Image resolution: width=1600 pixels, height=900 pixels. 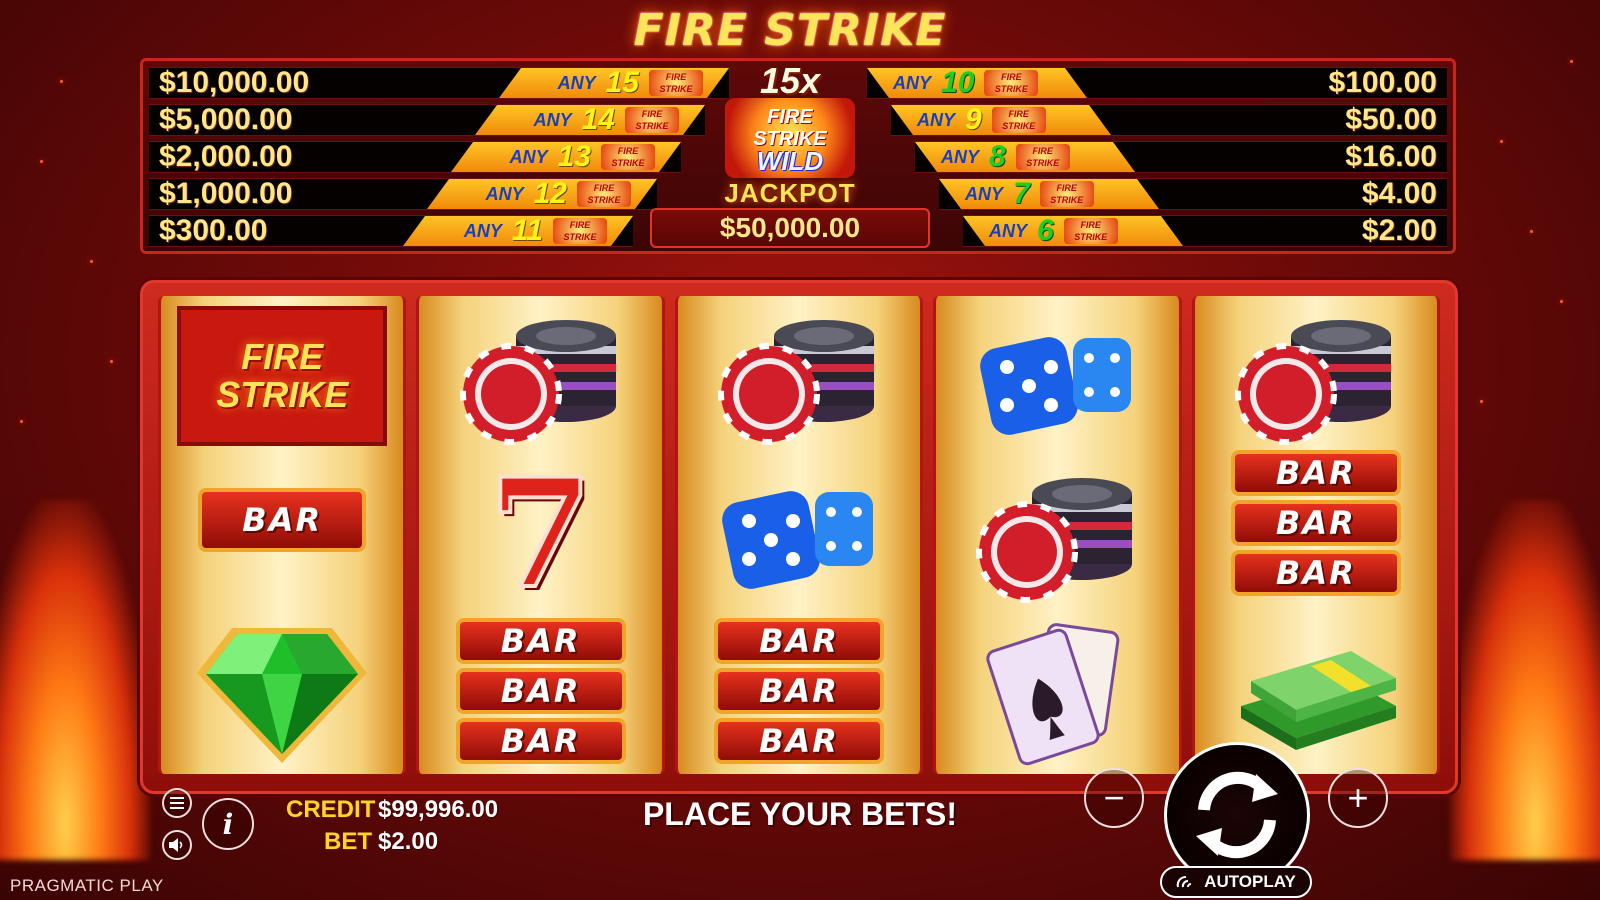 What do you see at coordinates (226, 156) in the screenshot?
I see `payout-amount: $2,000.00` at bounding box center [226, 156].